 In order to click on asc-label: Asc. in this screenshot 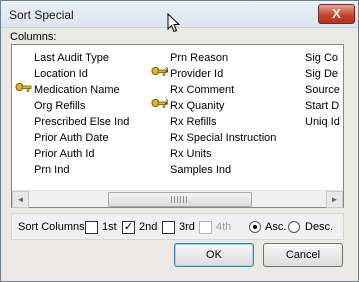, I will do `click(276, 227)`.